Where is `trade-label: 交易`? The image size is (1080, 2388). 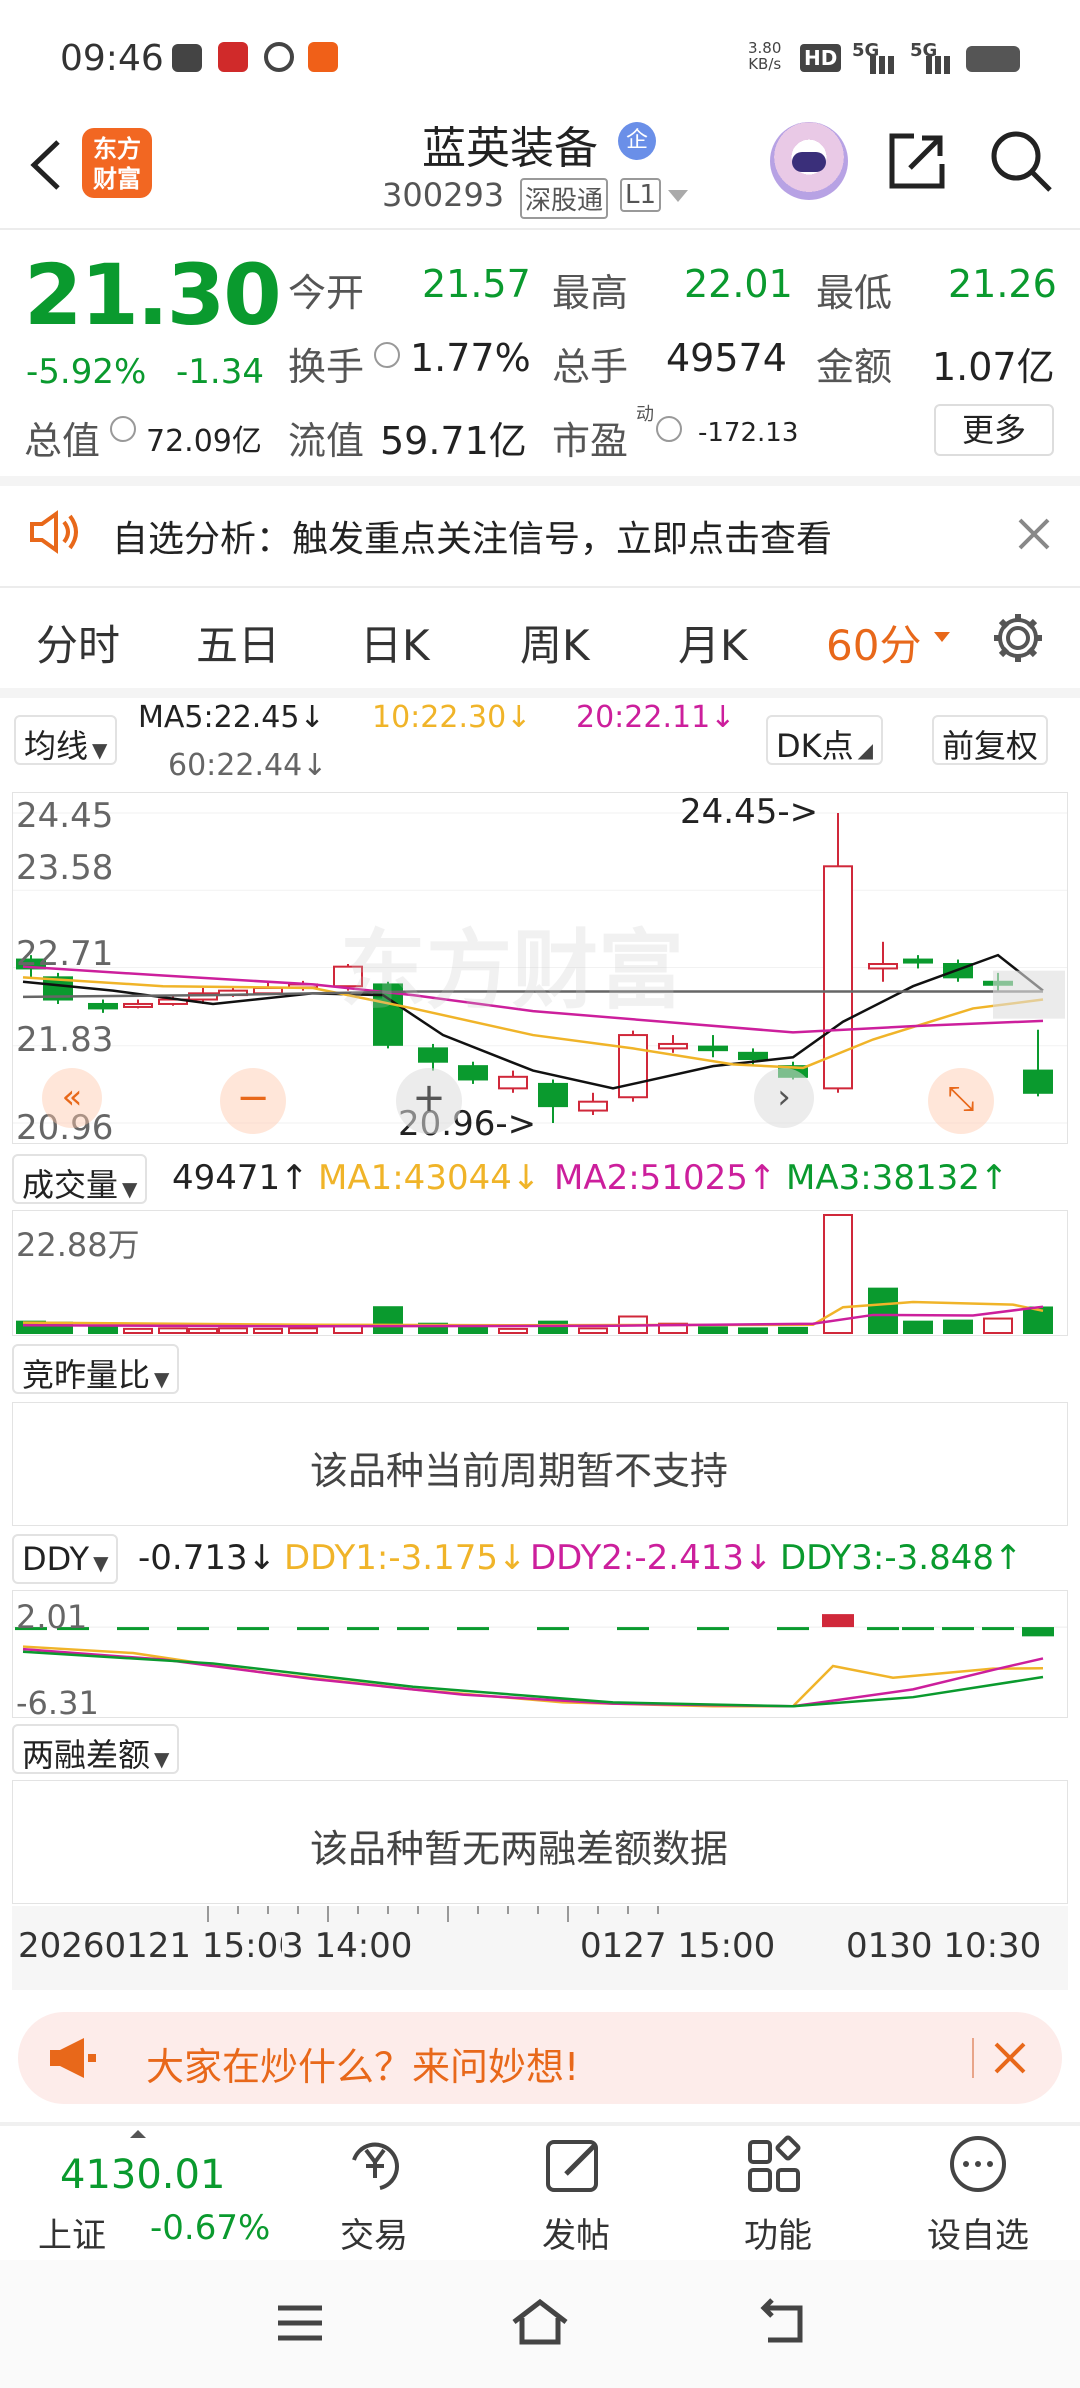
trade-label: 交易 is located at coordinates (374, 2232).